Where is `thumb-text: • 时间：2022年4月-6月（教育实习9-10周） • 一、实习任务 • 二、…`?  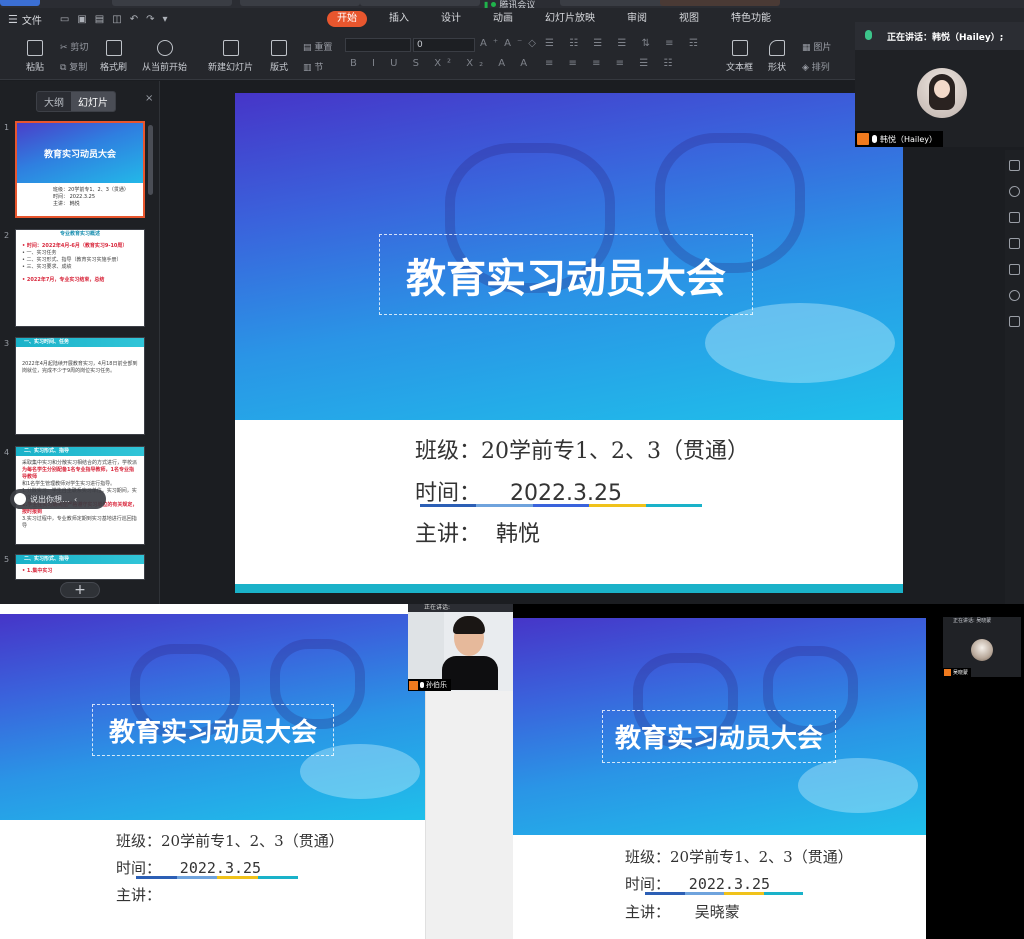 thumb-text: • 时间：2022年4月-6月（教育实习9-10周） • 一、实习任务 • 二、… is located at coordinates (75, 263).